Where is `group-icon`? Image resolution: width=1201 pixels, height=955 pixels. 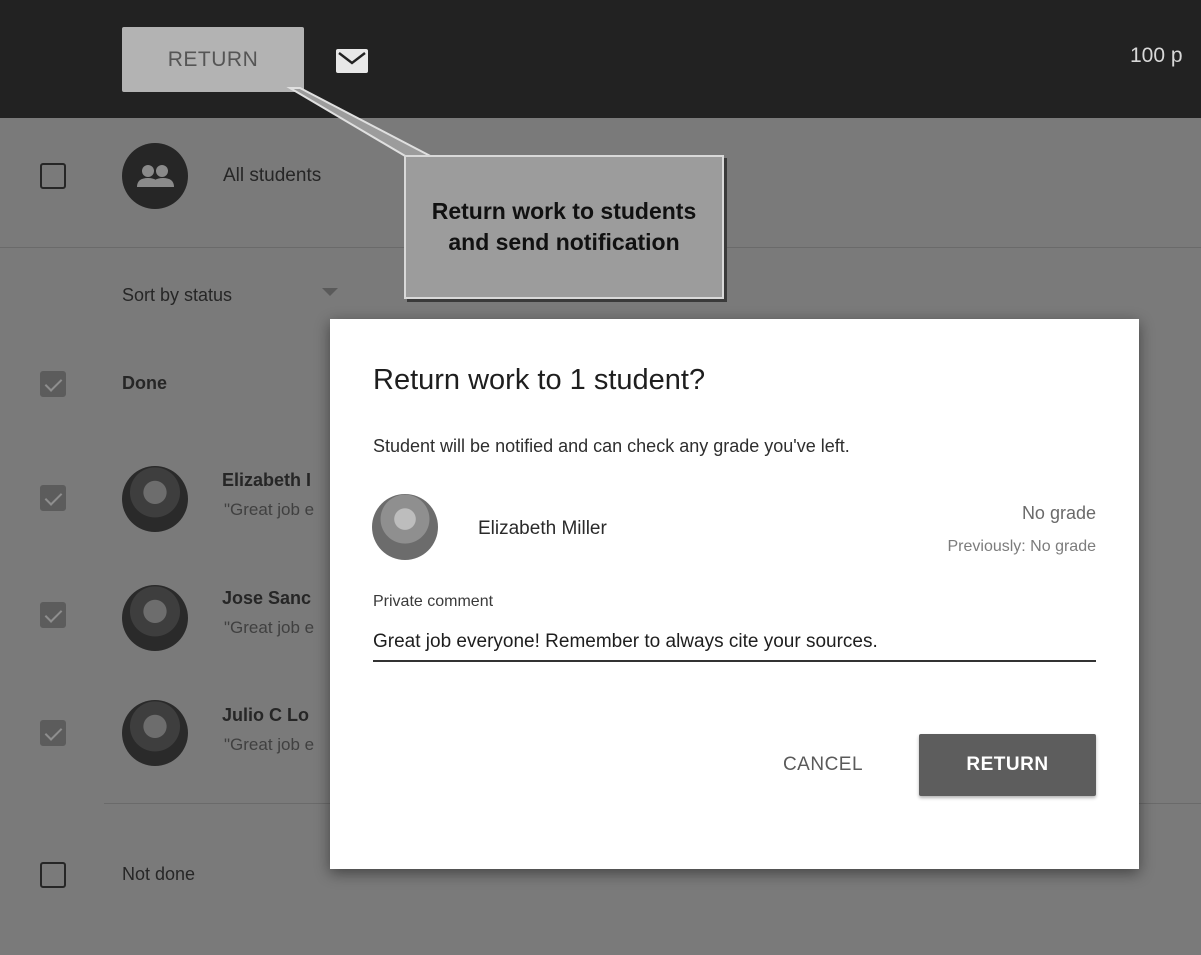
group-icon is located at coordinates (155, 176).